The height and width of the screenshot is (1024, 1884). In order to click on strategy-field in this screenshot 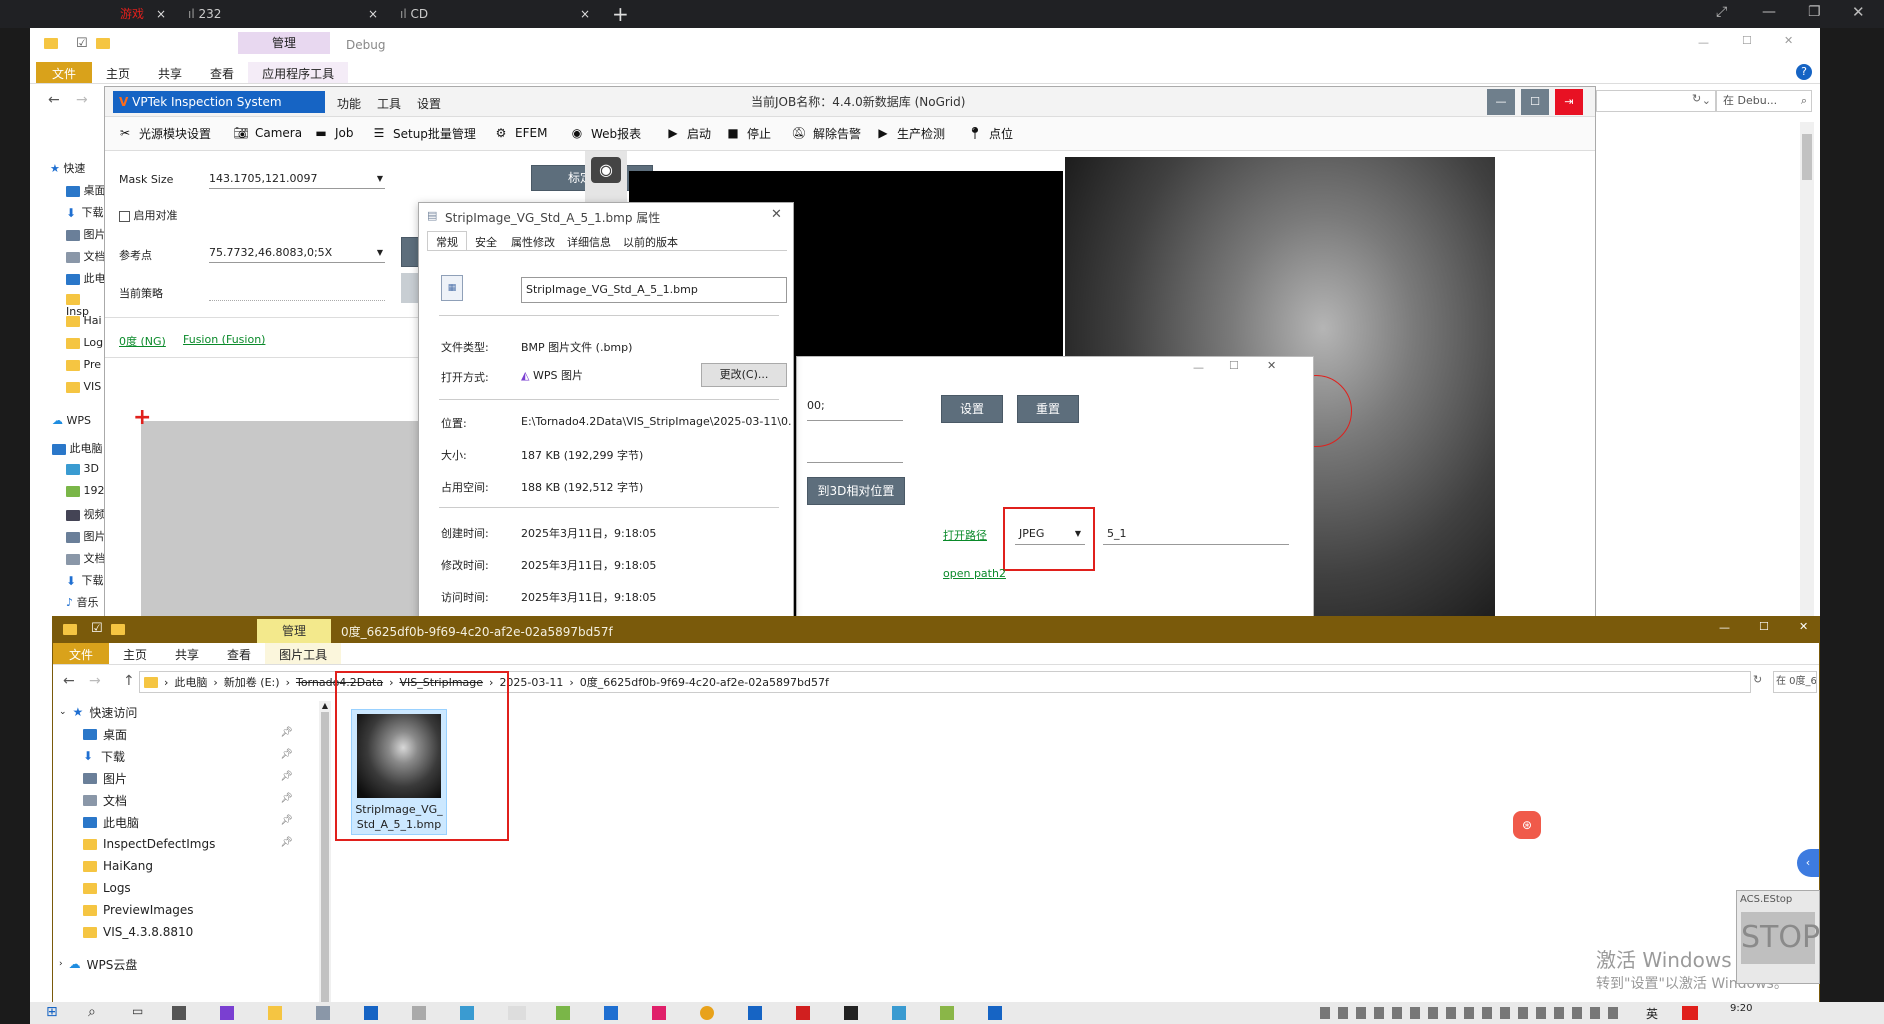, I will do `click(297, 291)`.